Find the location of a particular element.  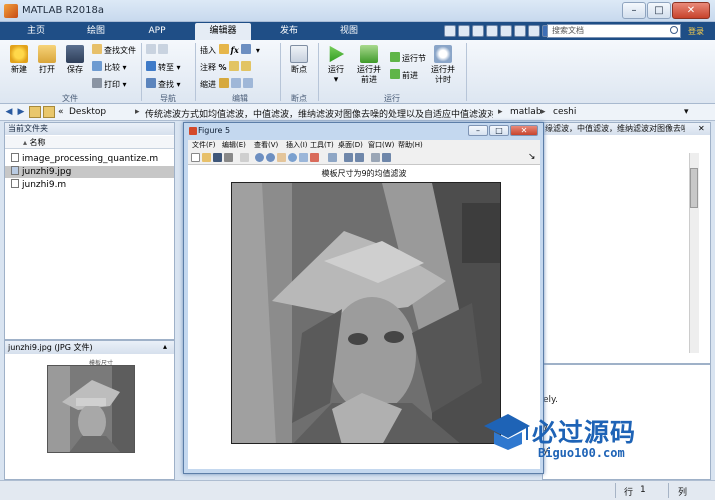

run-and-time-button: 运行并 计时 is located at coordinates (443, 64).